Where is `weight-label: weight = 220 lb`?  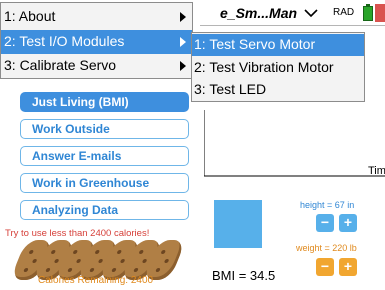
weight-label: weight = 220 lb is located at coordinates (326, 248).